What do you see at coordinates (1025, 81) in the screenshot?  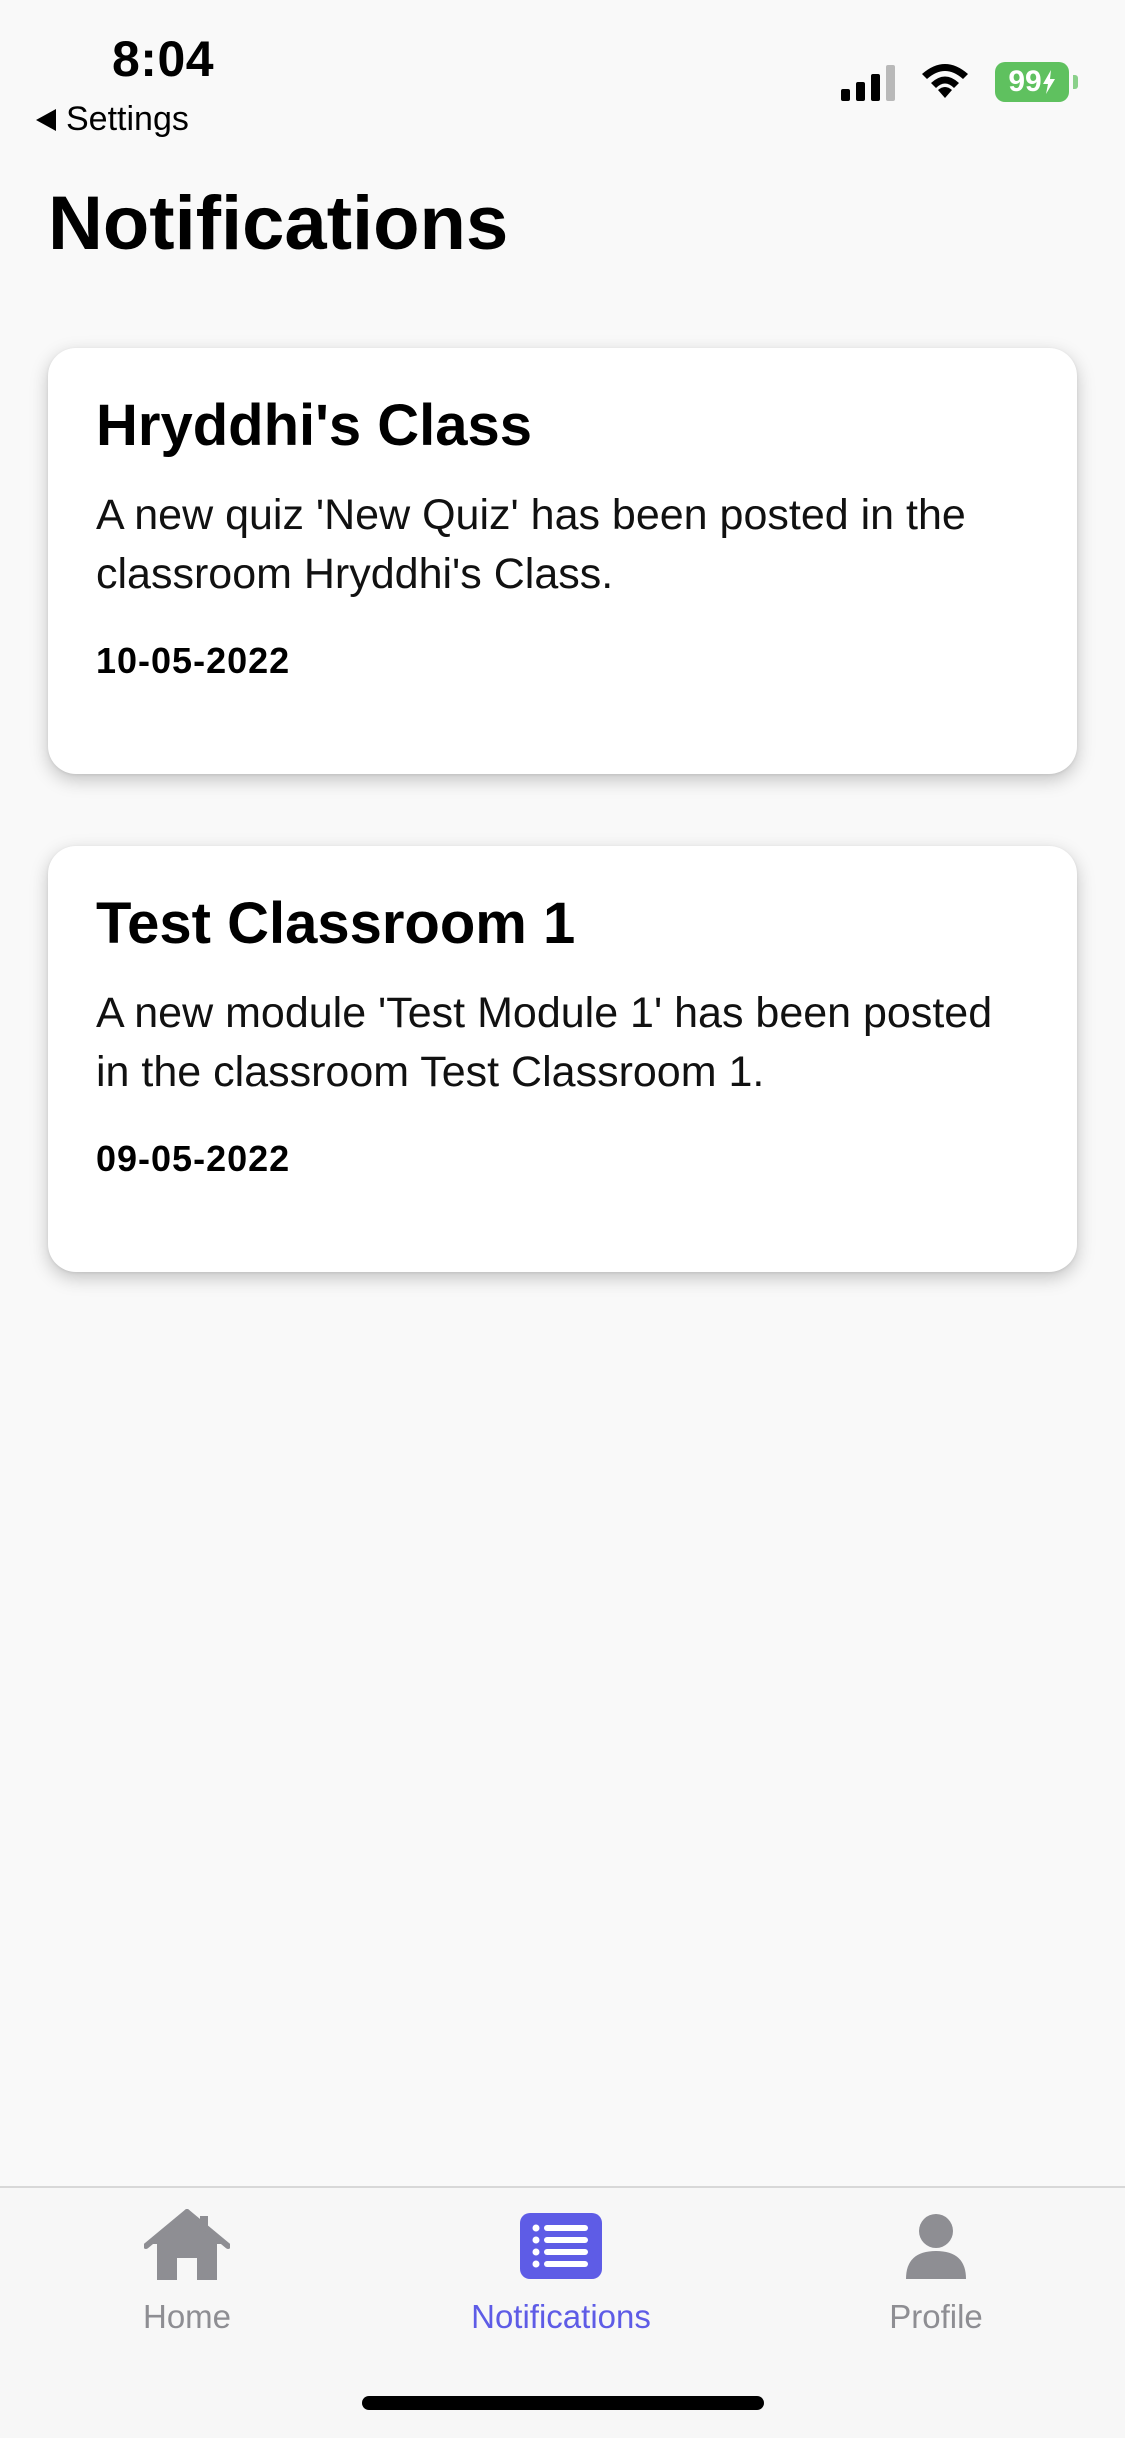 I see `battery-level: 99` at bounding box center [1025, 81].